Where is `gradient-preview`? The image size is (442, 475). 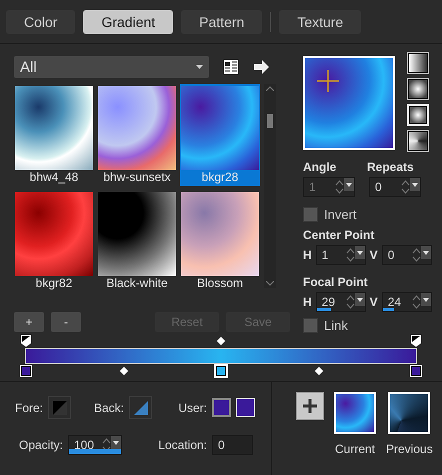 gradient-preview is located at coordinates (349, 103).